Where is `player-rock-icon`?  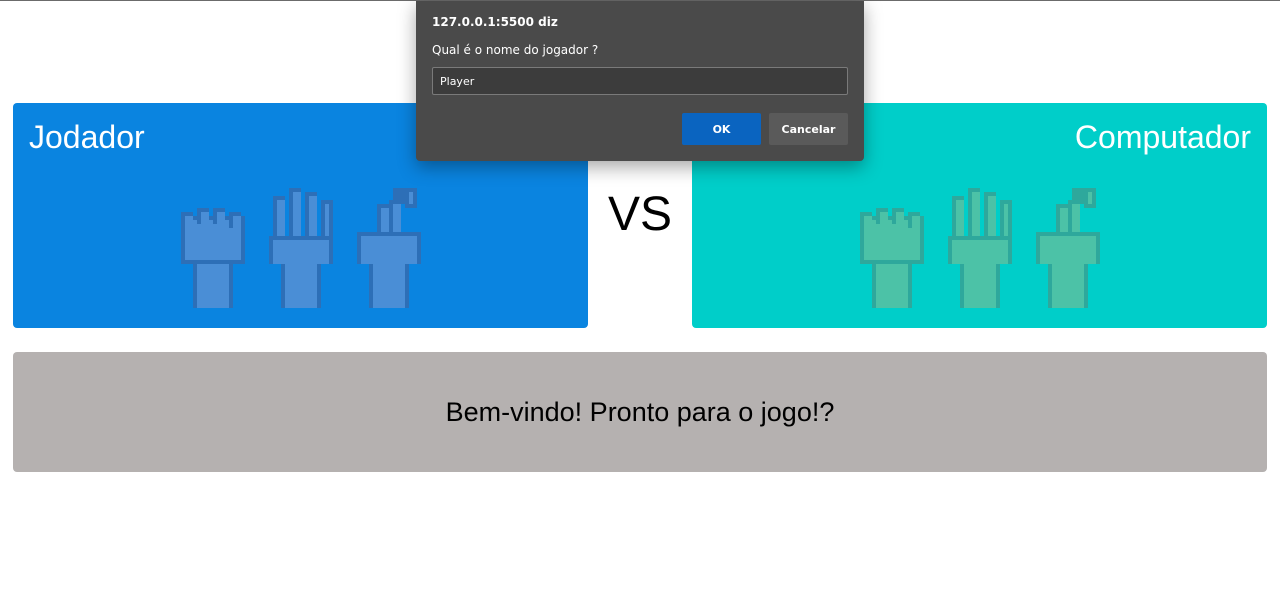
player-rock-icon is located at coordinates (212, 248).